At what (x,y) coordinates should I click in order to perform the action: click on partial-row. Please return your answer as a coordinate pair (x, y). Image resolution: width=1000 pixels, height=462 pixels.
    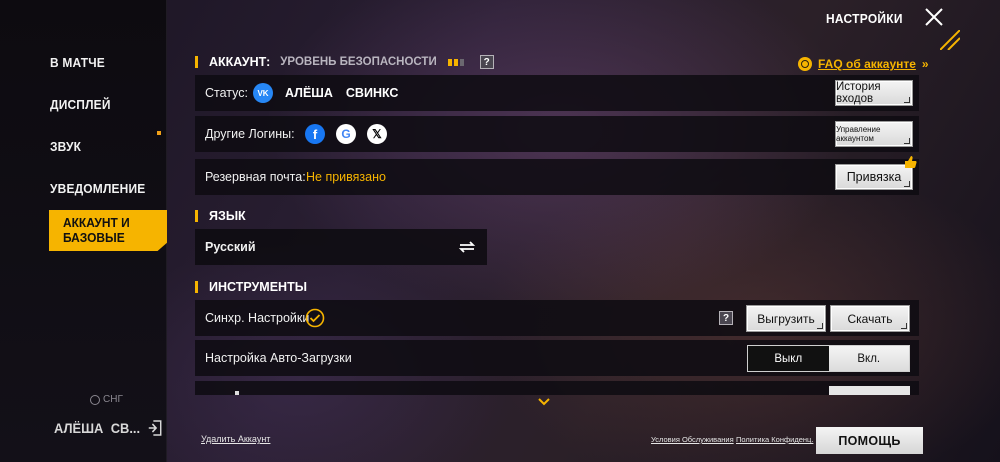
    Looking at the image, I should click on (557, 388).